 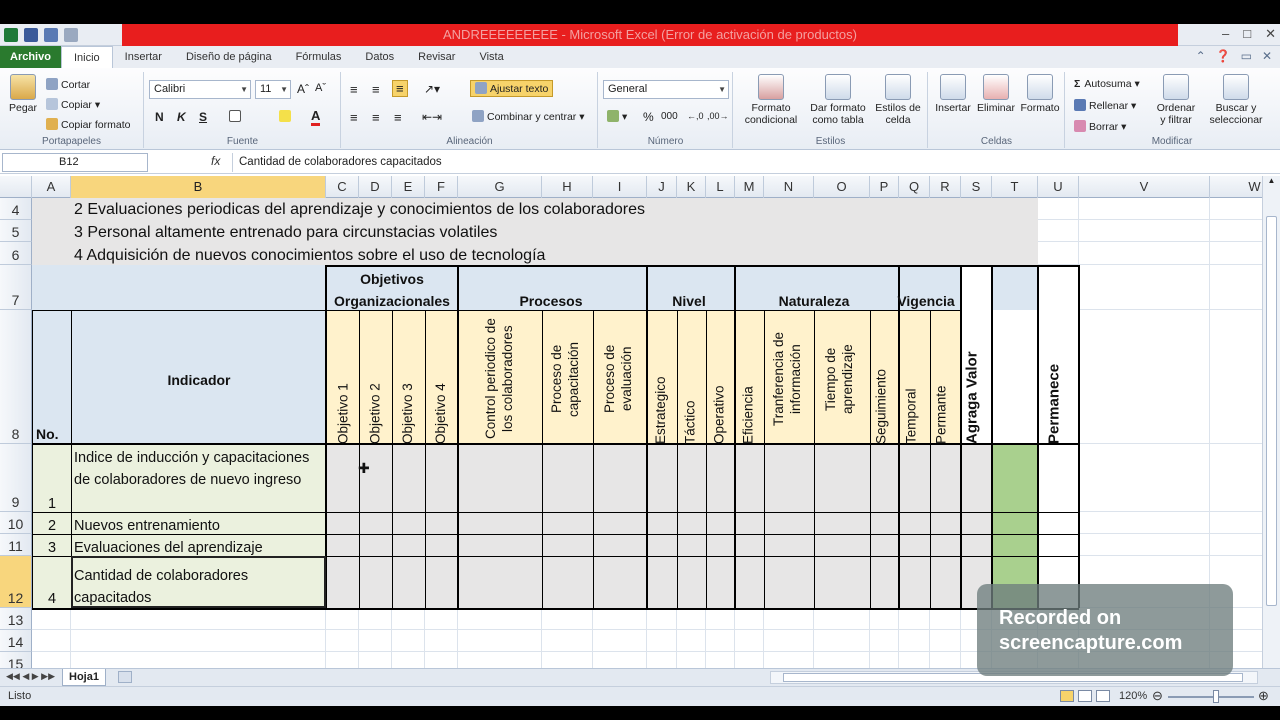 I want to click on borders-button, so click(x=236, y=116).